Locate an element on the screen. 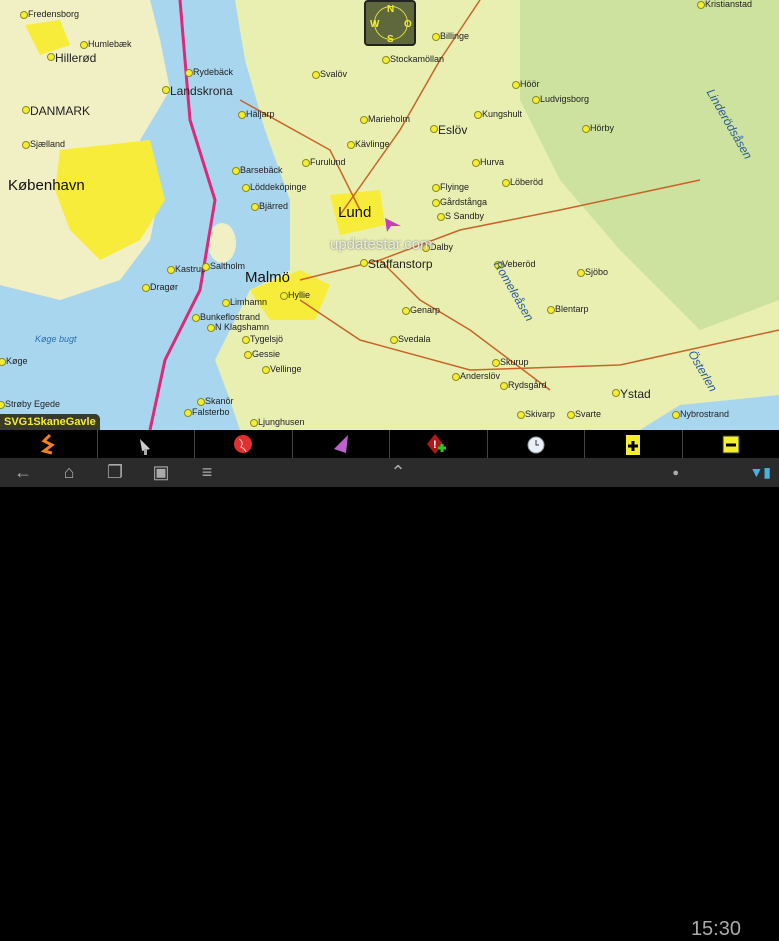 This screenshot has width=779, height=941. back-button: ← is located at coordinates (23, 472).